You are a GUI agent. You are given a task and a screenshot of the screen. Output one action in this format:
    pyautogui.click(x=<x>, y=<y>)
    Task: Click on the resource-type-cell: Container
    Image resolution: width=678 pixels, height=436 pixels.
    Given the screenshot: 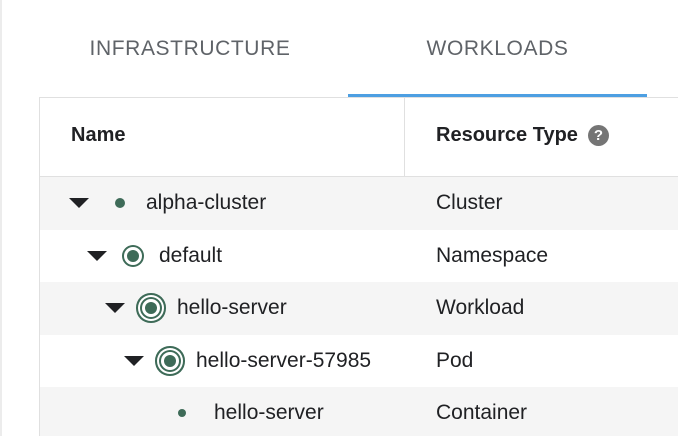 What is the action you would take?
    pyautogui.click(x=482, y=413)
    